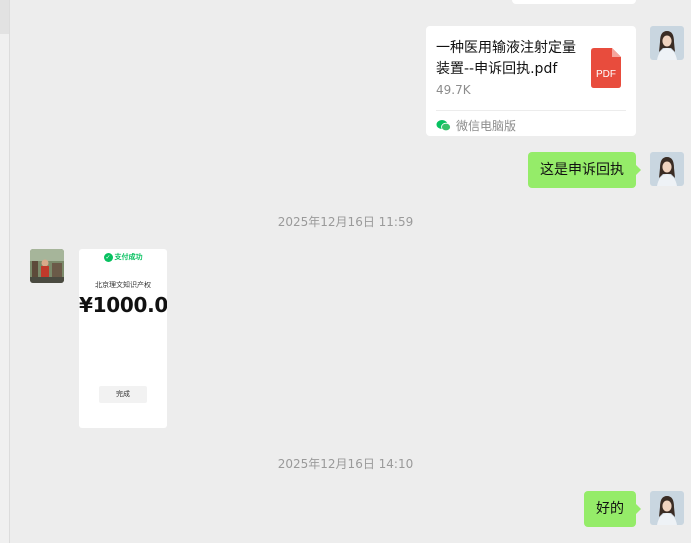 The width and height of the screenshot is (691, 543). What do you see at coordinates (108, 257) in the screenshot?
I see `check-icon: ✓` at bounding box center [108, 257].